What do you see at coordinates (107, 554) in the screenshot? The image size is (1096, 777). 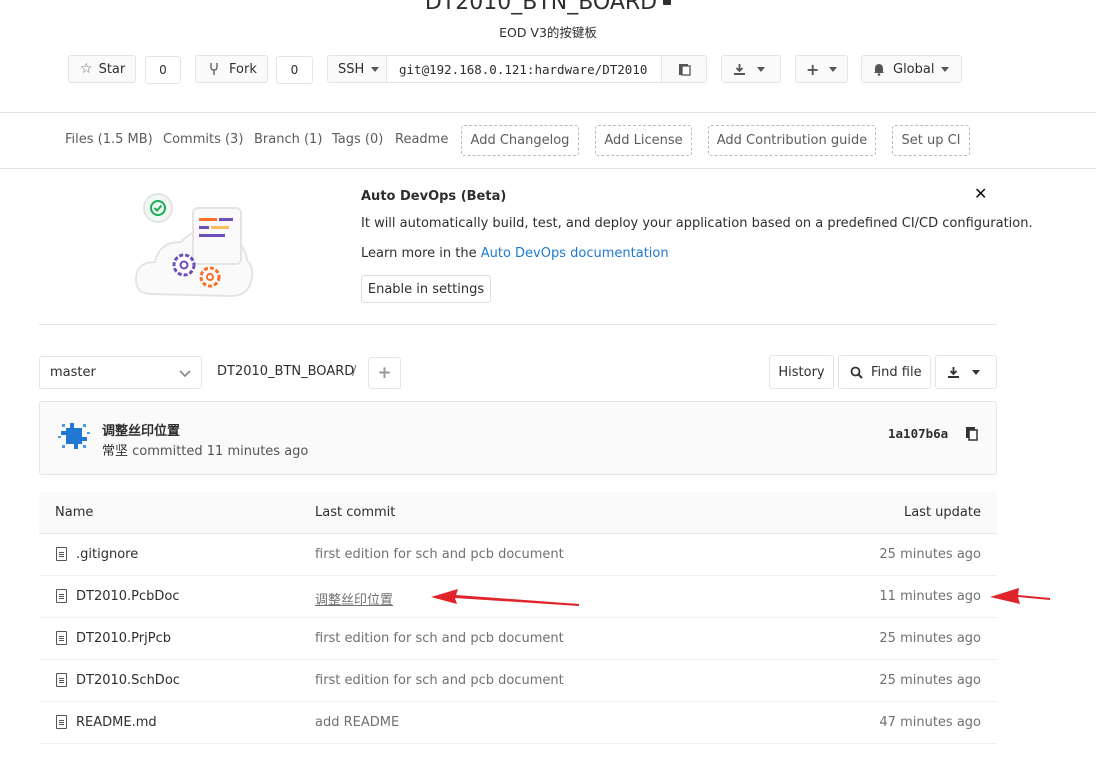 I see `file-name: .gitignore` at bounding box center [107, 554].